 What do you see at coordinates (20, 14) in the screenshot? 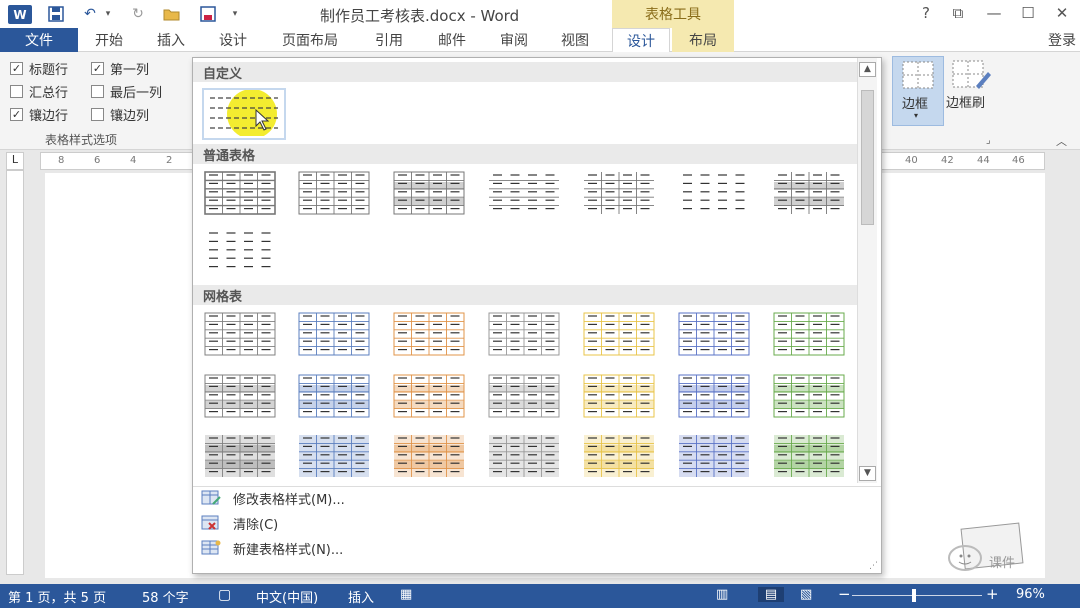
I see `word-app-icon: W` at bounding box center [20, 14].